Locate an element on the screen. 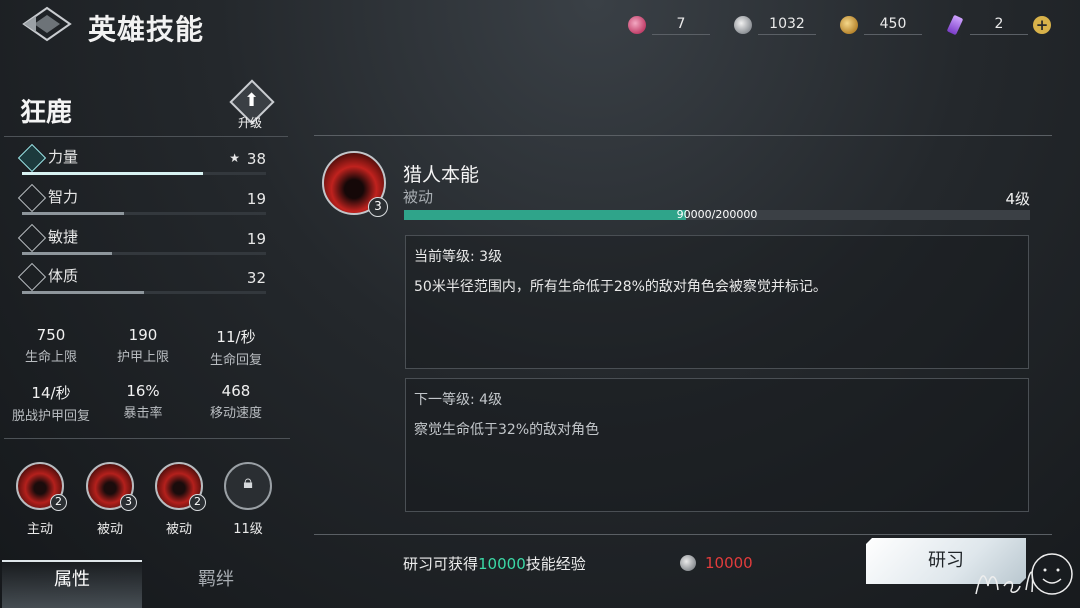 This screenshot has width=1080, height=608. stat-value: 38 is located at coordinates (256, 159).